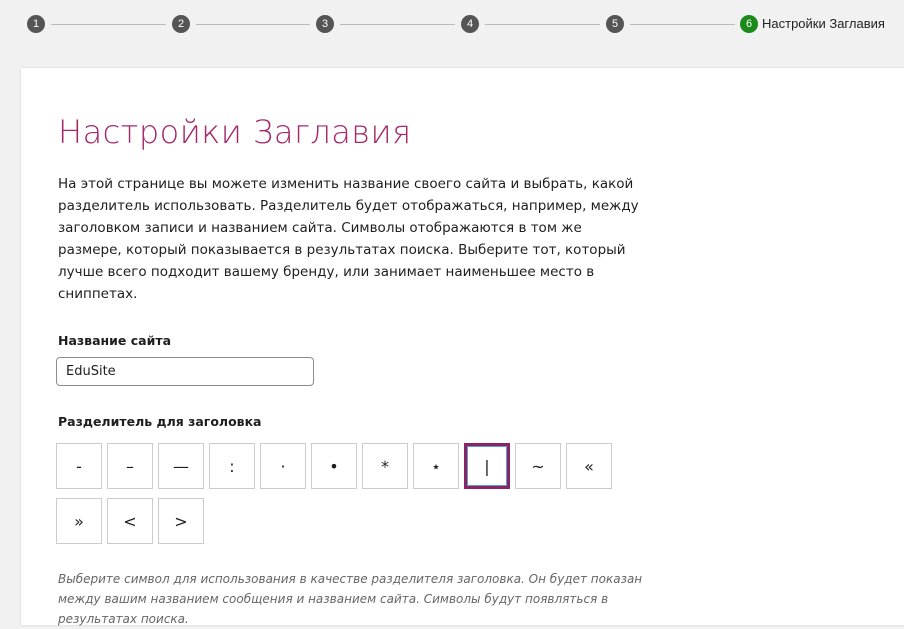  Describe the element at coordinates (160, 421) in the screenshot. I see `separator-label: Разделитель для заголовка` at that location.